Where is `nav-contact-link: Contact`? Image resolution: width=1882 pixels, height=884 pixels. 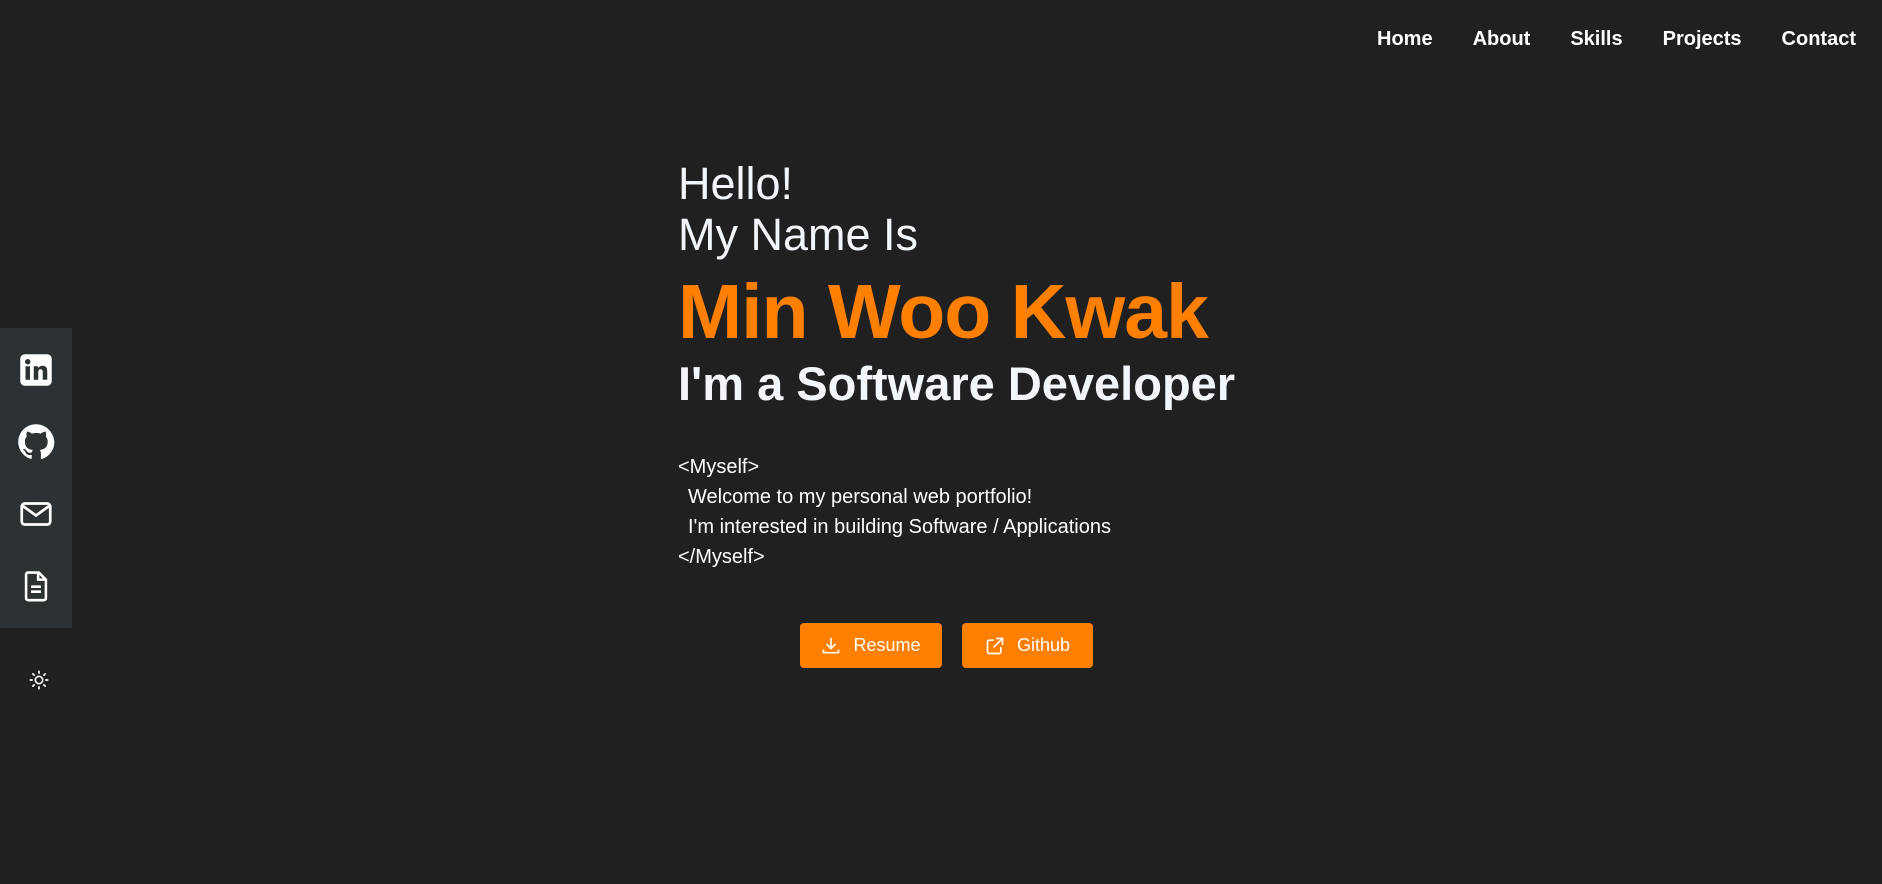 nav-contact-link: Contact is located at coordinates (1819, 39).